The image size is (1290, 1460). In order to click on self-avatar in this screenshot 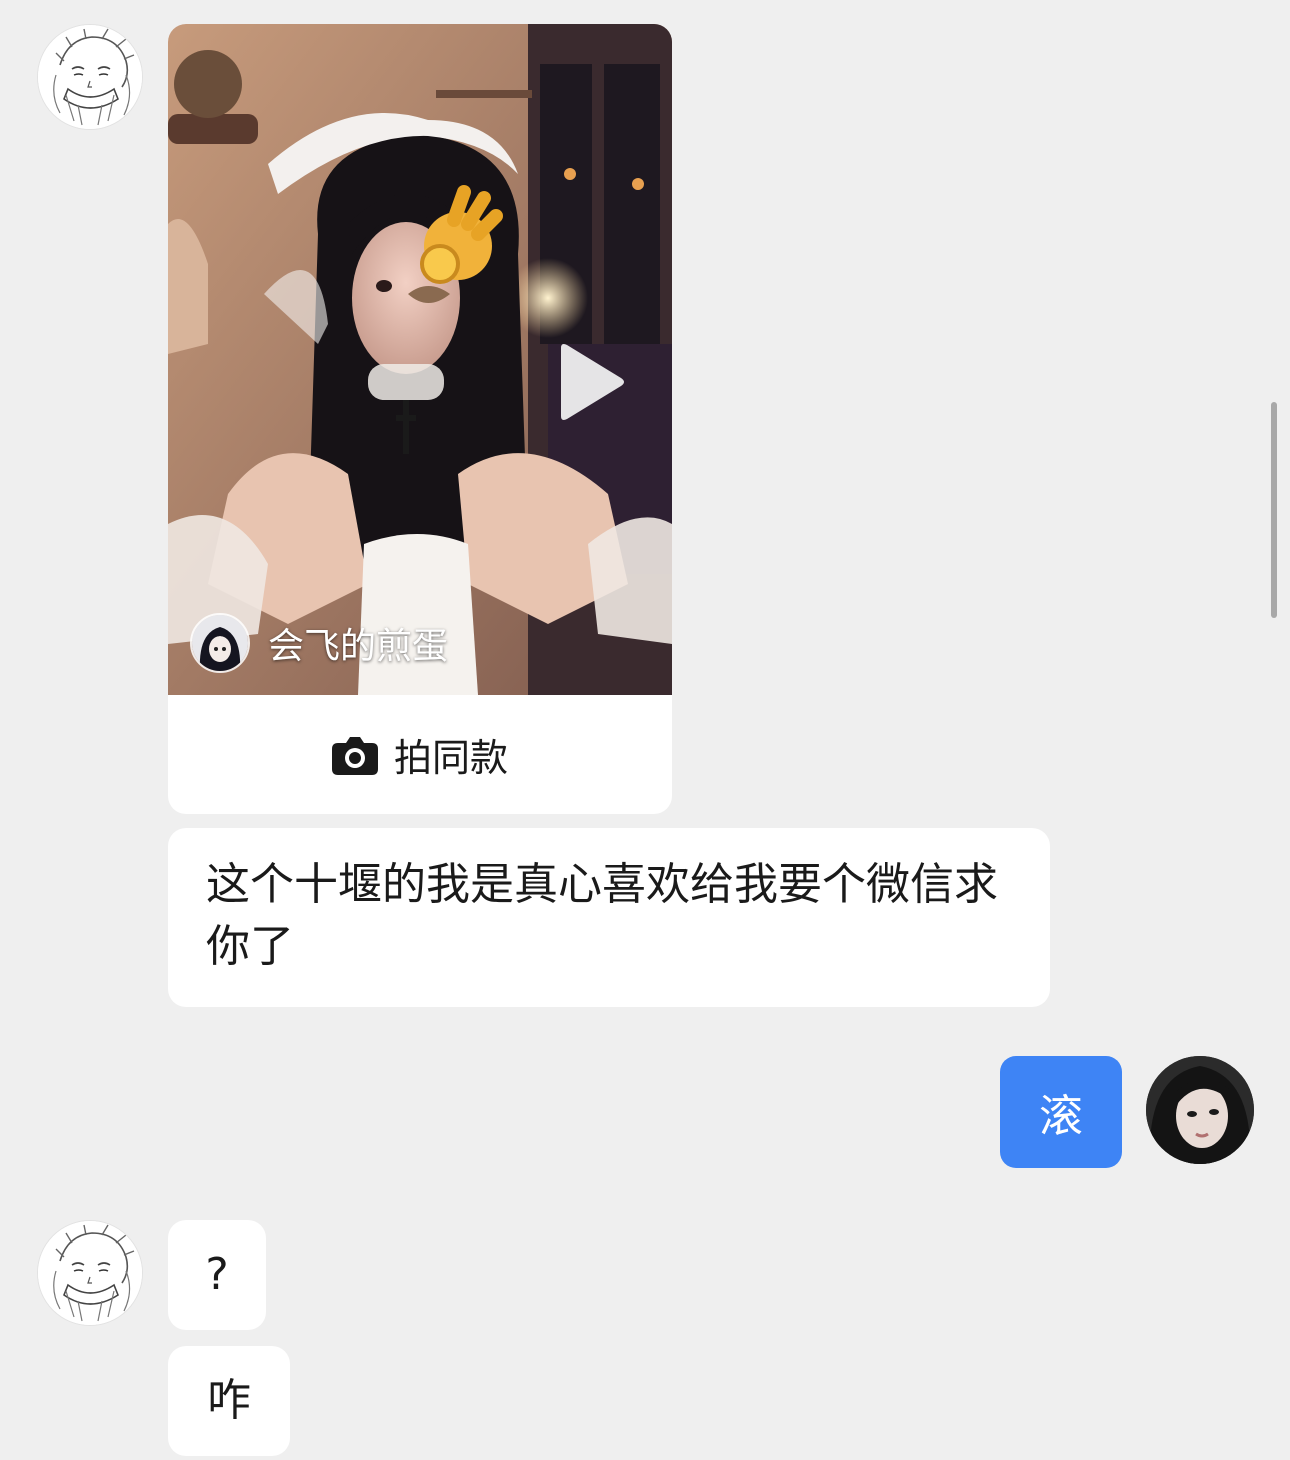, I will do `click(1200, 1110)`.